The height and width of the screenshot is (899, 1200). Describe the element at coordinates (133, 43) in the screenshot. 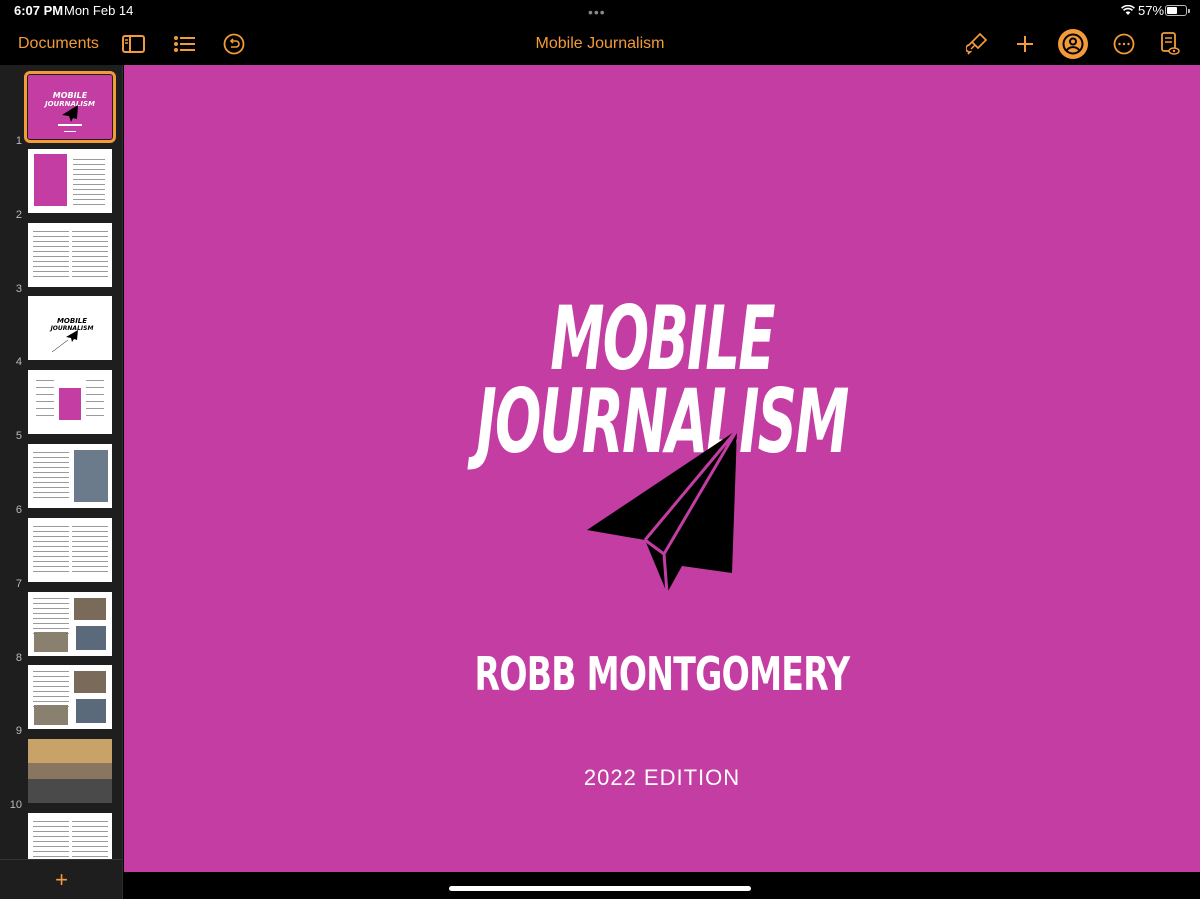

I see `sidebar-toggle-icon` at that location.